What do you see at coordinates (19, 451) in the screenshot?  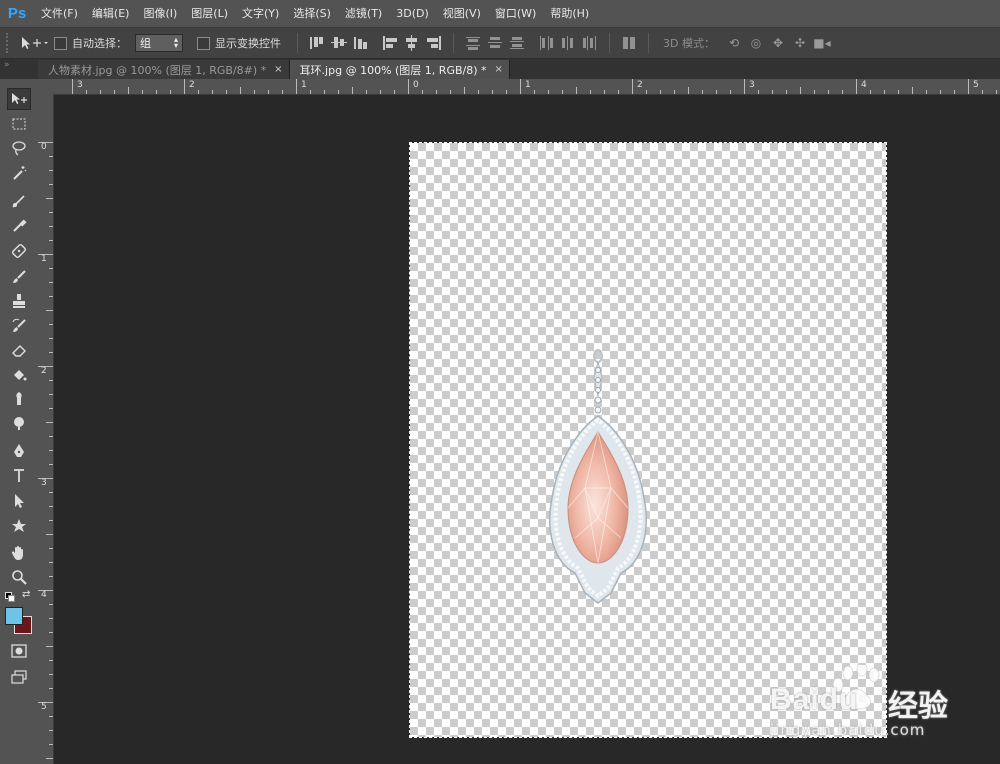 I see `pen-tool-icon` at bounding box center [19, 451].